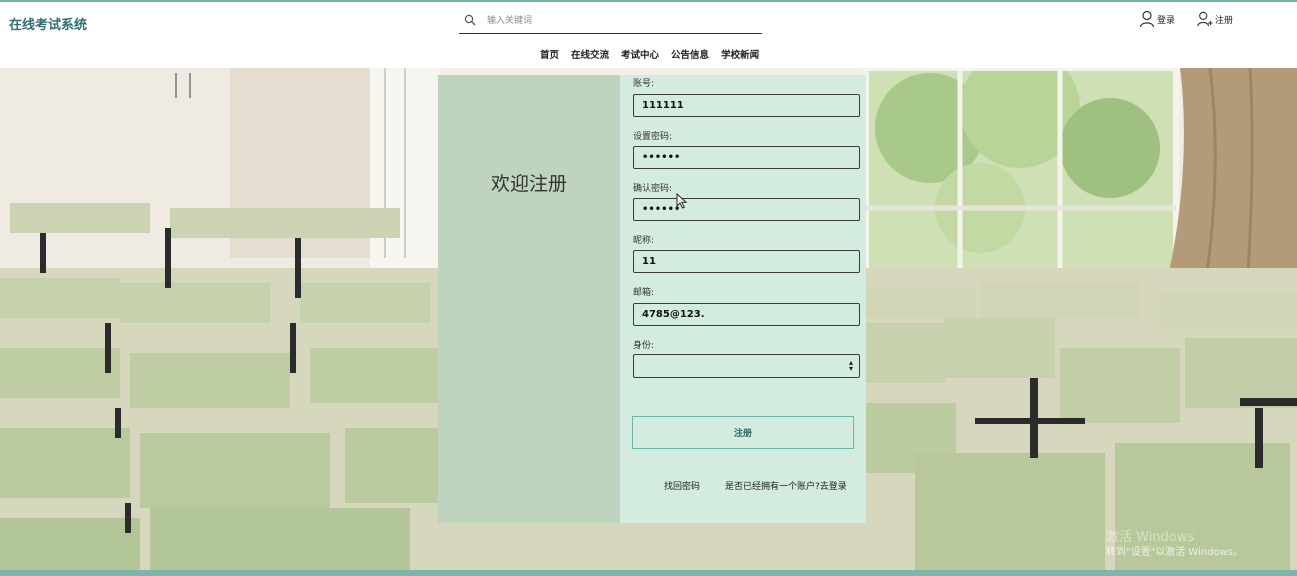  What do you see at coordinates (1224, 20) in the screenshot?
I see `register-label: 注册` at bounding box center [1224, 20].